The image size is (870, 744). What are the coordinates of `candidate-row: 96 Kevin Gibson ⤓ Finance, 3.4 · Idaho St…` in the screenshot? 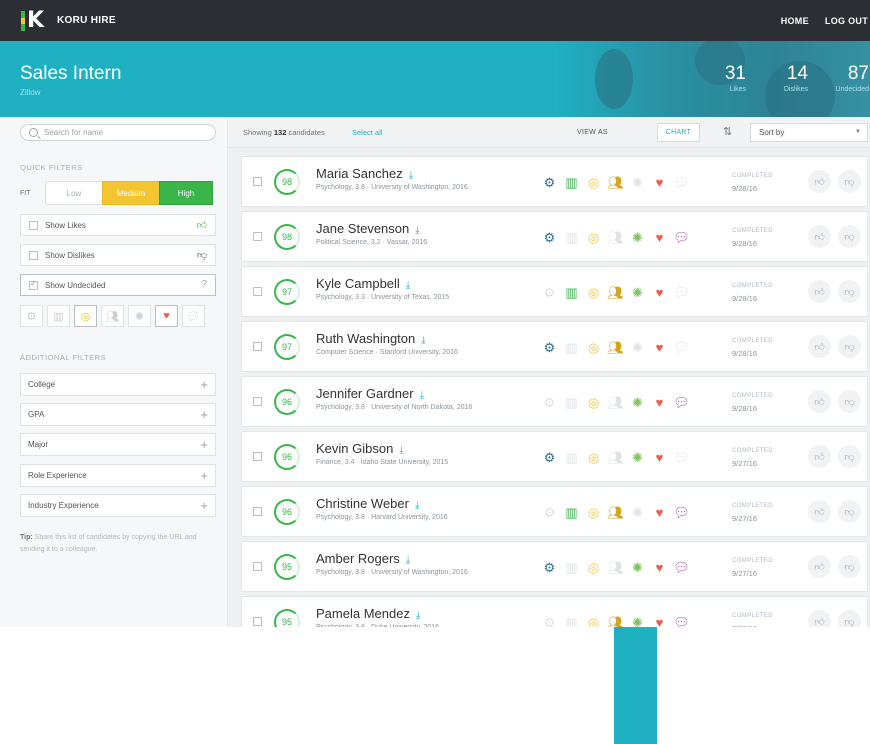 It's located at (554, 456).